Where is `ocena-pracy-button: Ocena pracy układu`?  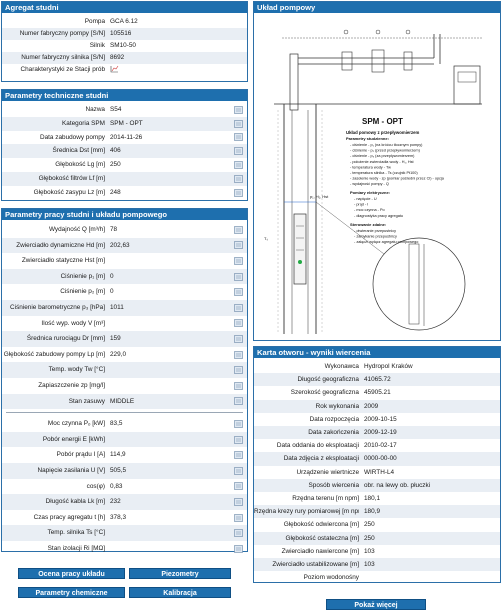
ocena-pracy-button: Ocena pracy układu is located at coordinates (71, 573).